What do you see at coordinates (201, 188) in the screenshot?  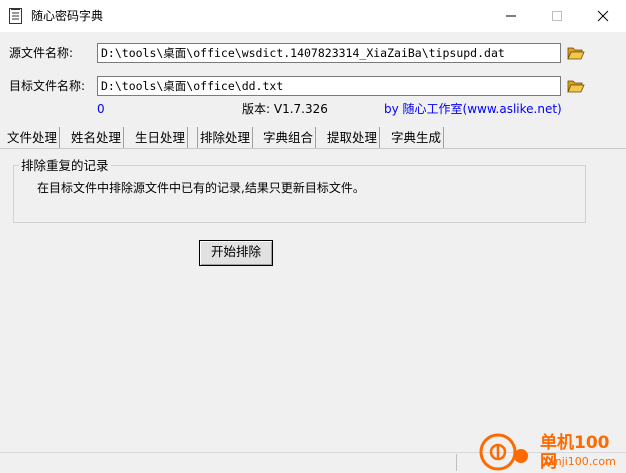 I see `group-description: 在目标文件中排除源文件中已有的记录,结果只更新目标文件。` at bounding box center [201, 188].